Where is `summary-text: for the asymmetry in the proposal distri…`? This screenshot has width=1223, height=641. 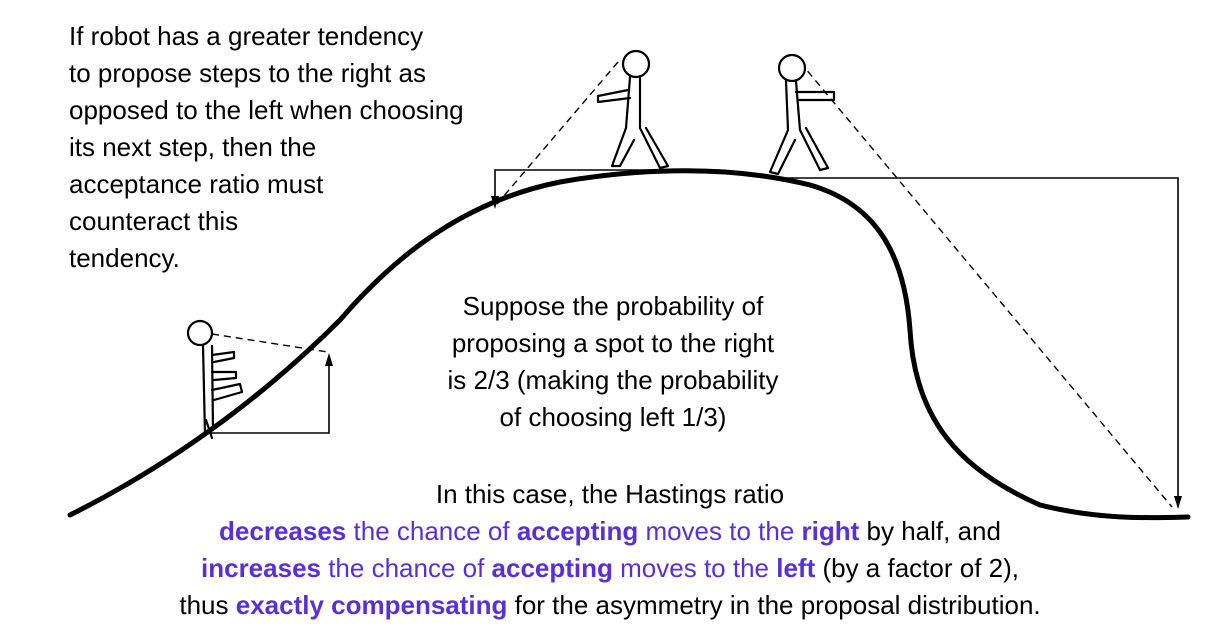
summary-text: for the asymmetry in the proposal distri… is located at coordinates (774, 605).